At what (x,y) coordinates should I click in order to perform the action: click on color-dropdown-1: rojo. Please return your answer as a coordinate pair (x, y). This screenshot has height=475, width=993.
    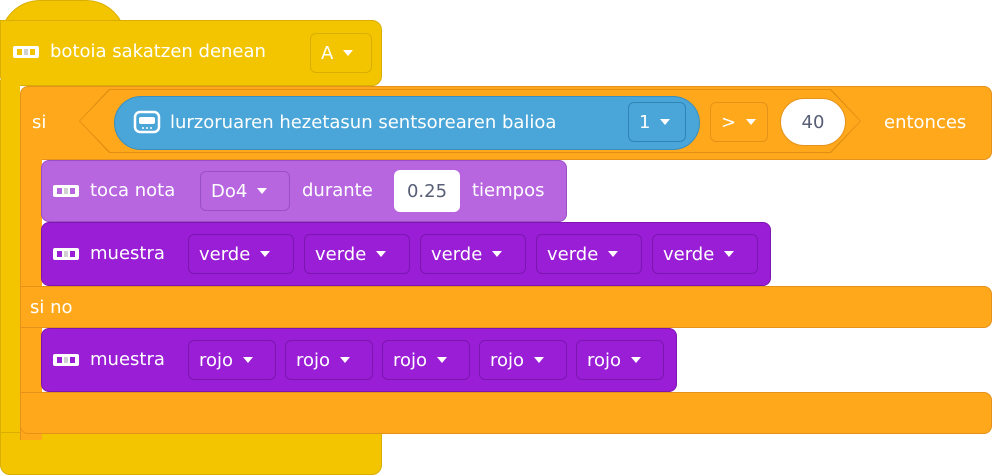
    Looking at the image, I should click on (232, 360).